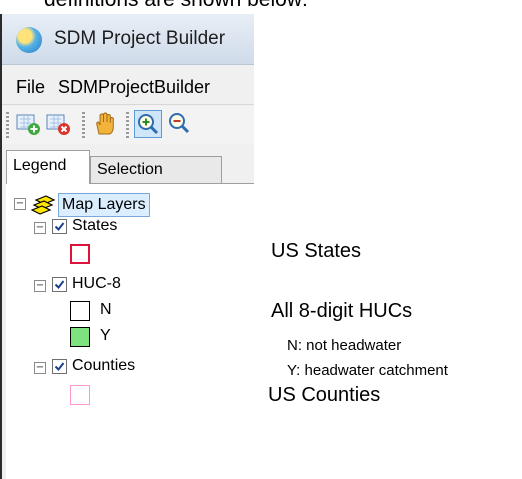 The height and width of the screenshot is (479, 522). Describe the element at coordinates (96, 284) in the screenshot. I see `huc8-layer-label: HUC-8` at that location.